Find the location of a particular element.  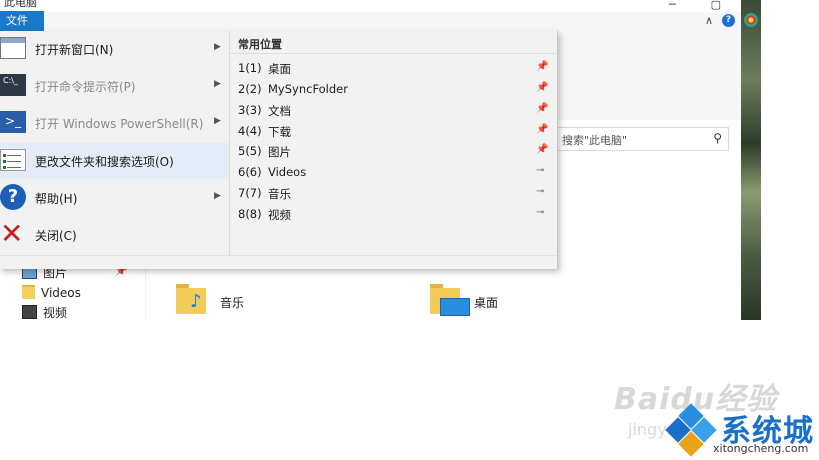

menu-item-label: 打开新窗口(N) is located at coordinates (74, 50).